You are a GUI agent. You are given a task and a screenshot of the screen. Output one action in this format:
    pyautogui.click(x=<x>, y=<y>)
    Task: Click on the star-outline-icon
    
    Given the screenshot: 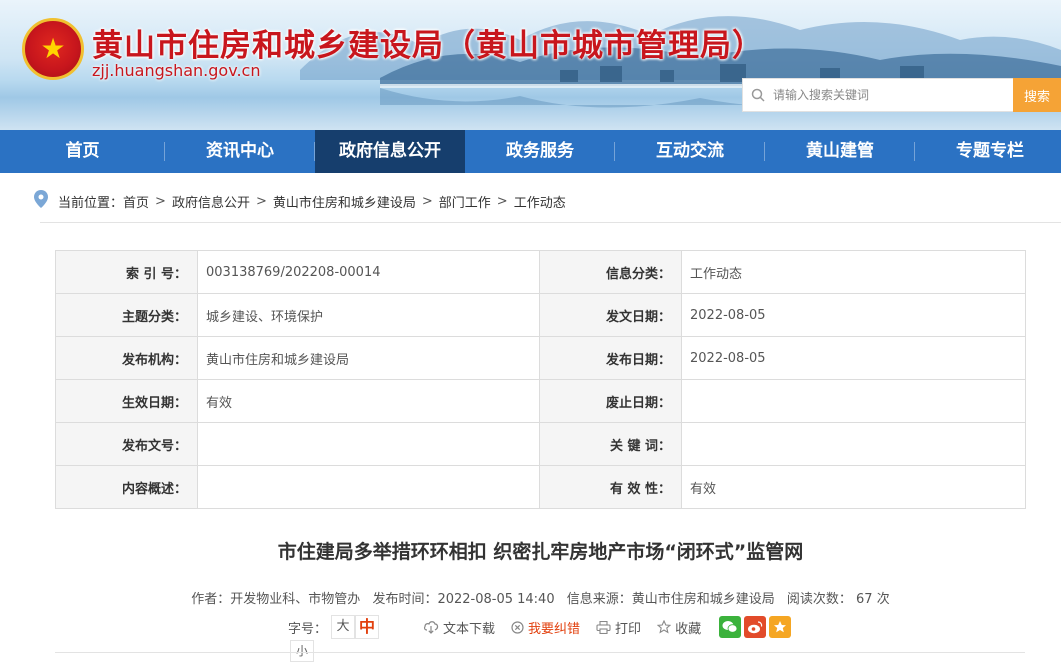 What is the action you would take?
    pyautogui.click(x=664, y=627)
    